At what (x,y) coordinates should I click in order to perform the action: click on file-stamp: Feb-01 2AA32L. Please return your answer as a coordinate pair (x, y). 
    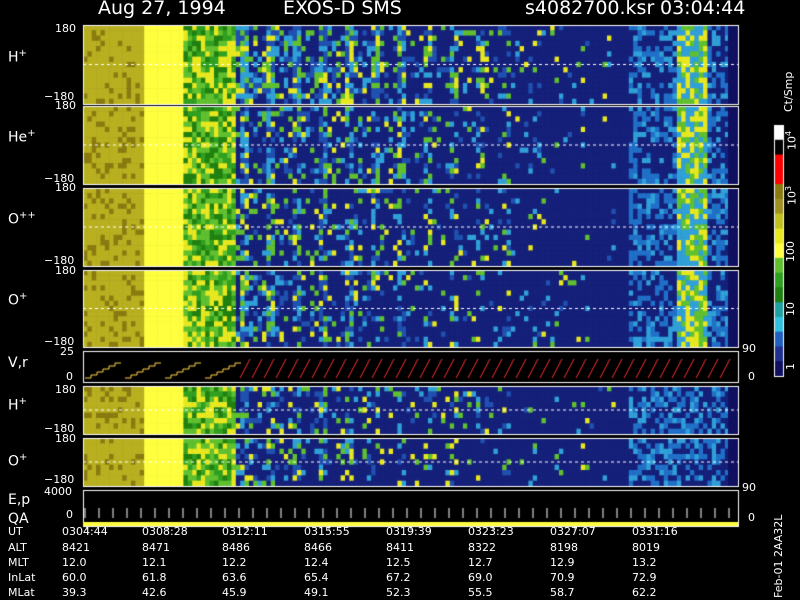
    Looking at the image, I should click on (778, 556).